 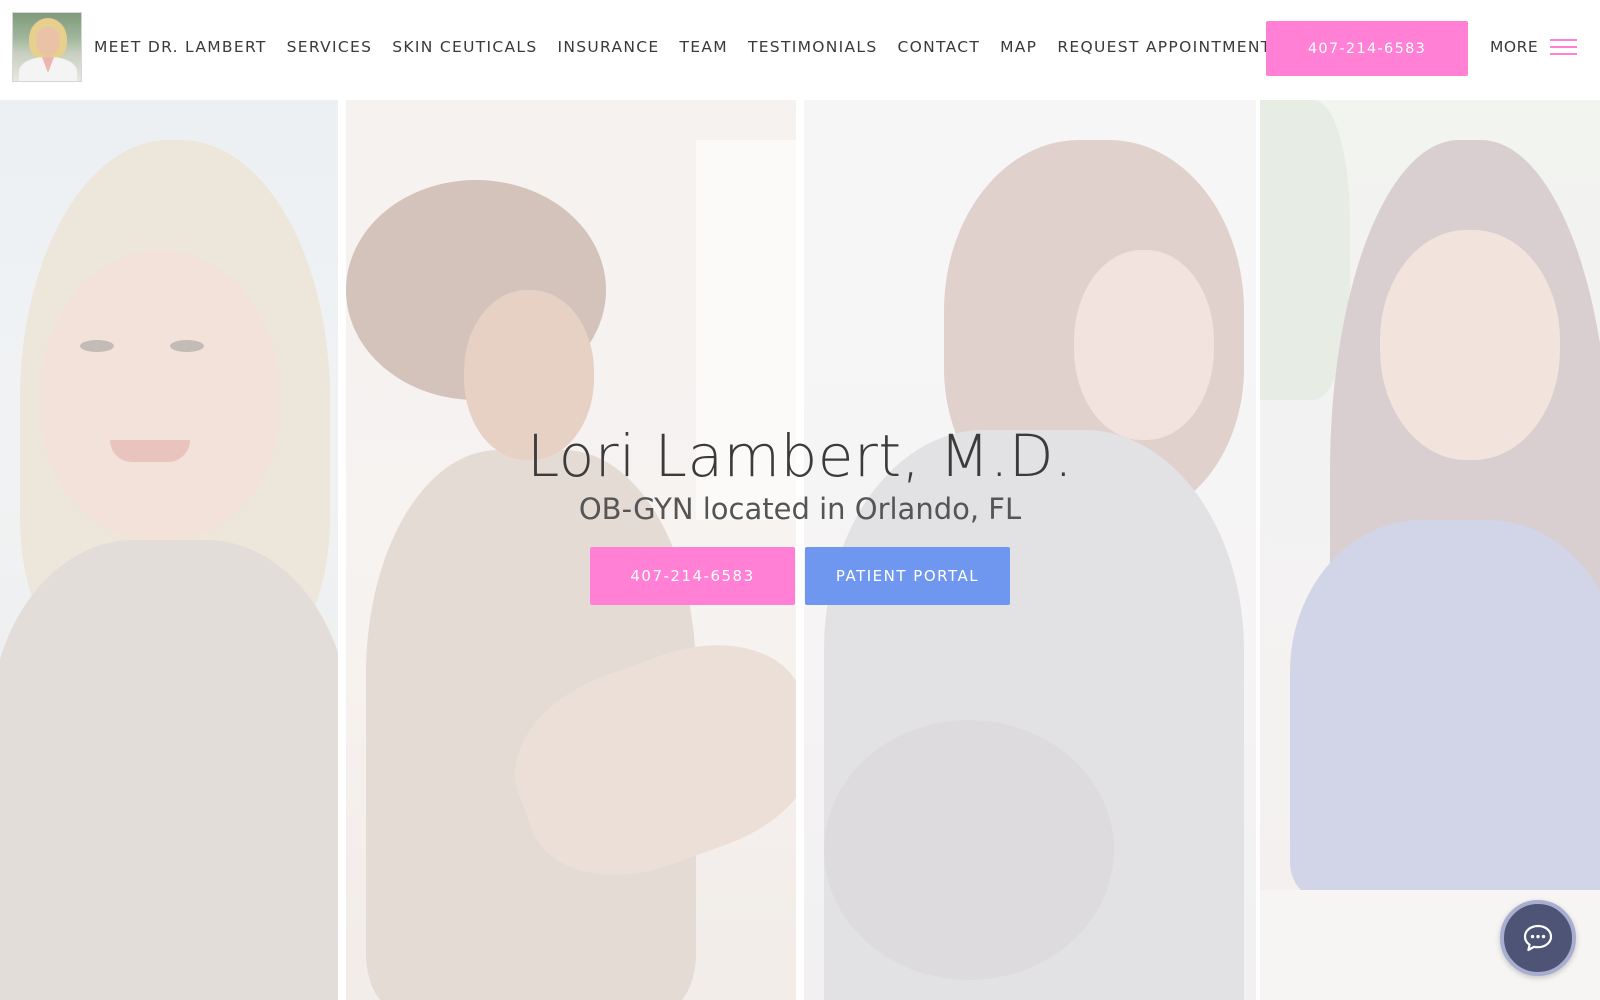 I want to click on nav-contact: CONTACT, so click(x=939, y=47).